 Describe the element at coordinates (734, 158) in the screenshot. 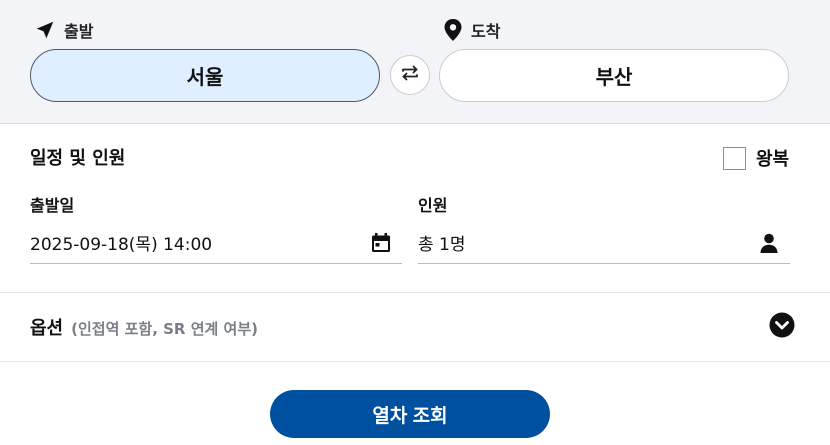

I see `roundtrip-checkbox` at that location.